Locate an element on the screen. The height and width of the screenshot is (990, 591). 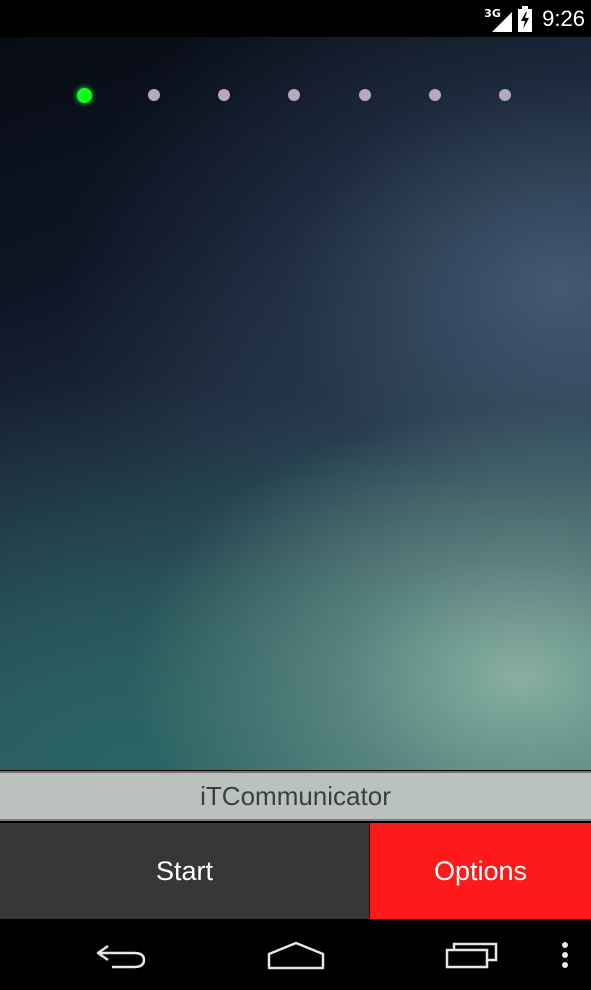
navigation-bar is located at coordinates (295, 954).